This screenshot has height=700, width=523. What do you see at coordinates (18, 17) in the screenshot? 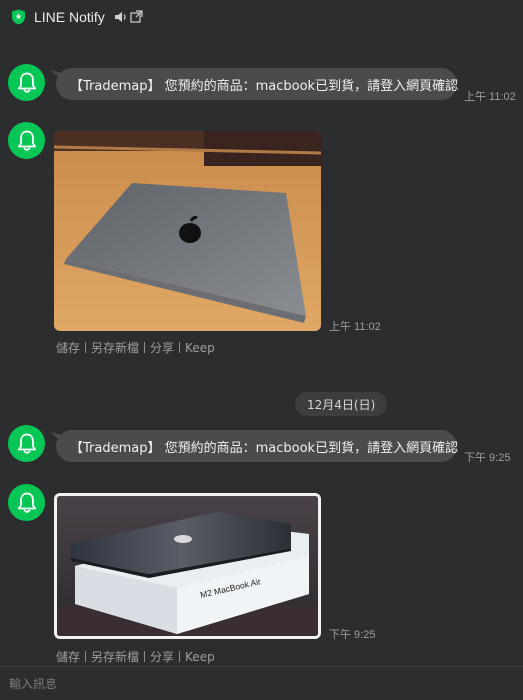
I see `shield-star-icon` at bounding box center [18, 17].